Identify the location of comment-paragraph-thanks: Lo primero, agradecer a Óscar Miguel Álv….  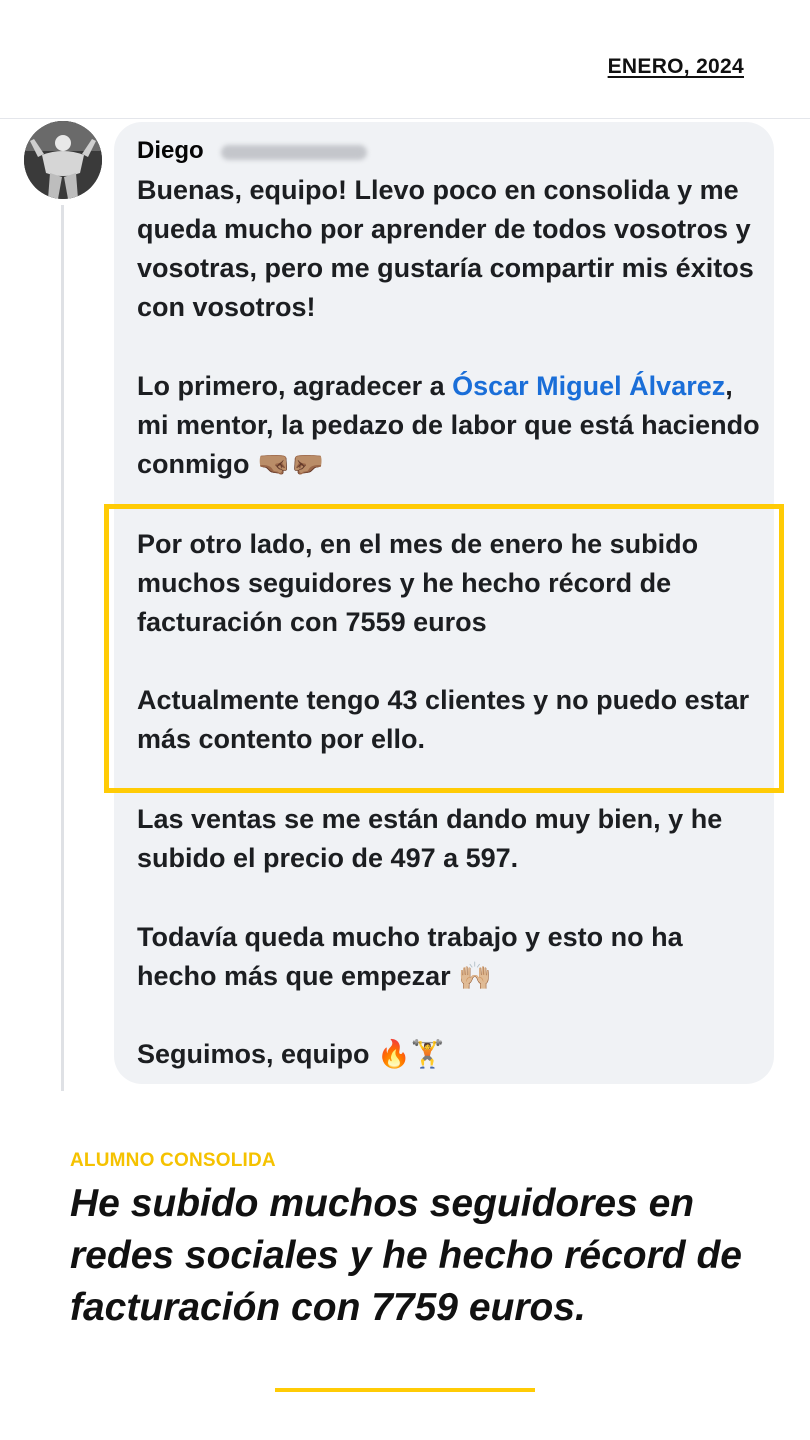
(449, 425).